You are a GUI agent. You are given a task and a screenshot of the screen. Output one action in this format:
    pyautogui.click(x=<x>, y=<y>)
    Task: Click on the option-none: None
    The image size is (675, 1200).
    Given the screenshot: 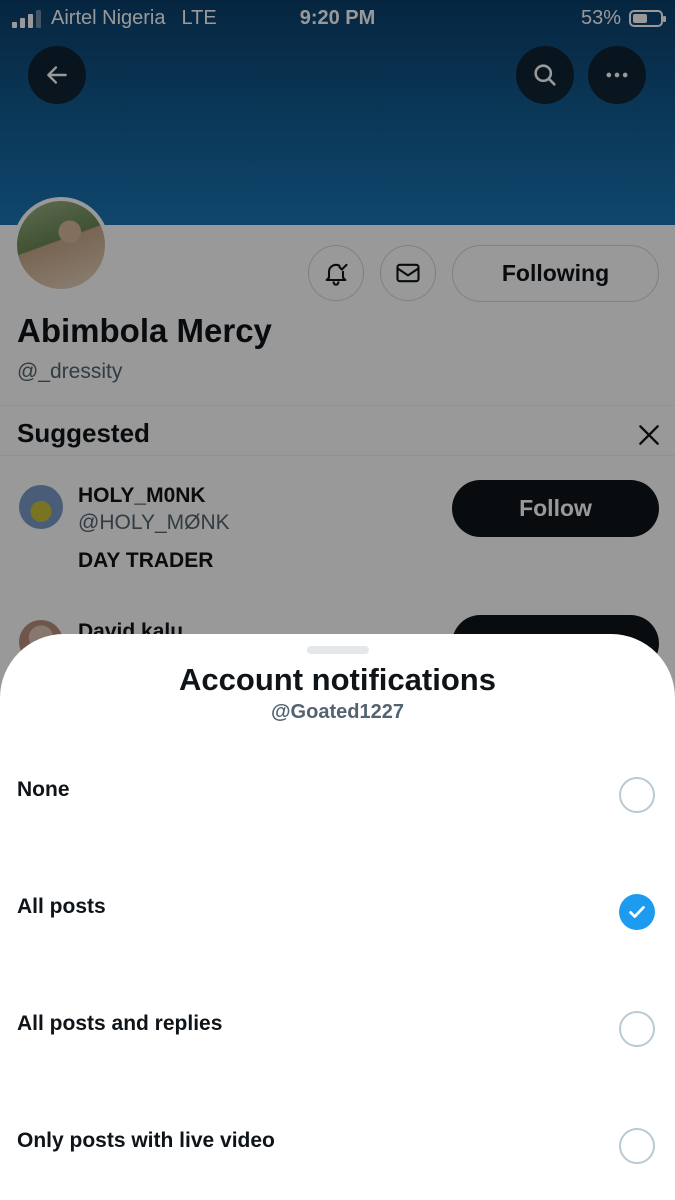 What is the action you would take?
    pyautogui.click(x=337, y=790)
    